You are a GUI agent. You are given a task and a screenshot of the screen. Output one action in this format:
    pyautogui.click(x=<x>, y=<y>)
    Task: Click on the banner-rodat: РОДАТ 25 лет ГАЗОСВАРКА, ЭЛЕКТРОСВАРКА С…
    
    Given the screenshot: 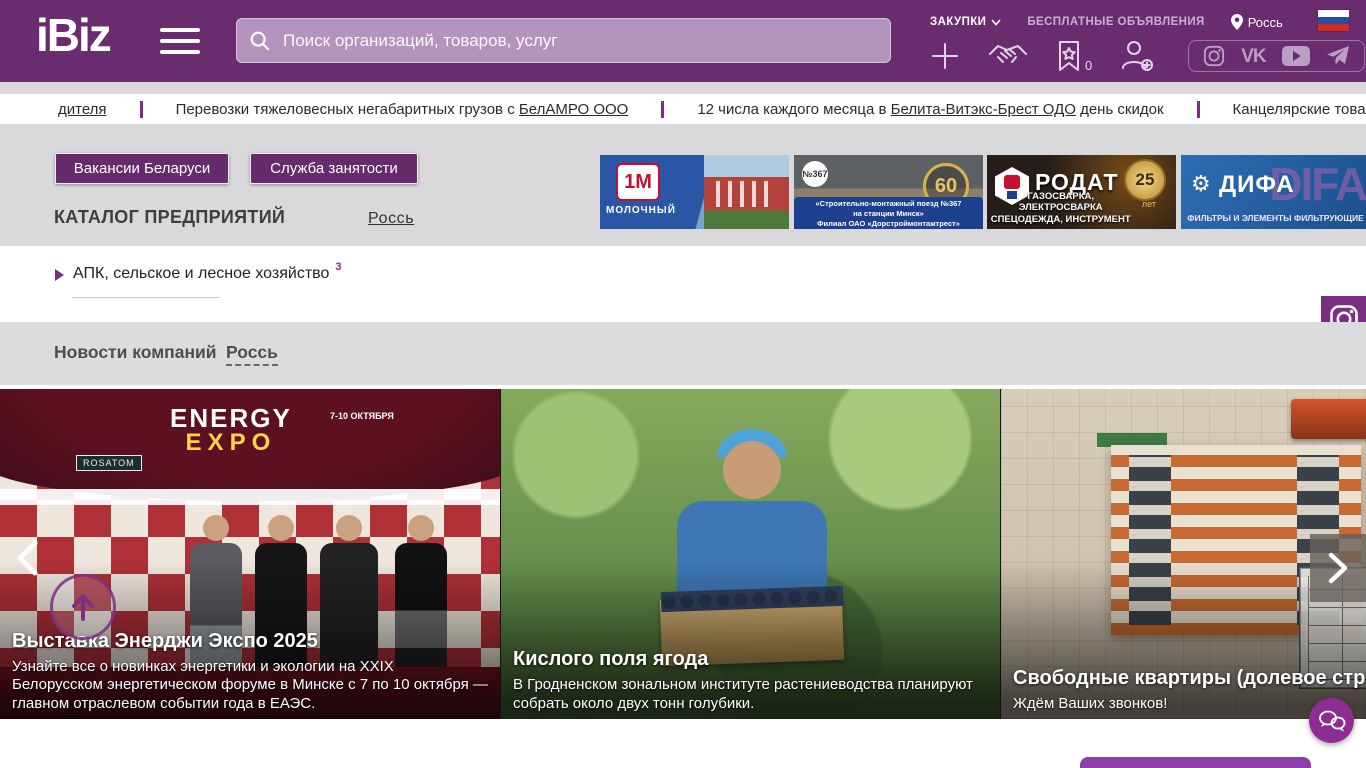 What is the action you would take?
    pyautogui.click(x=1081, y=192)
    